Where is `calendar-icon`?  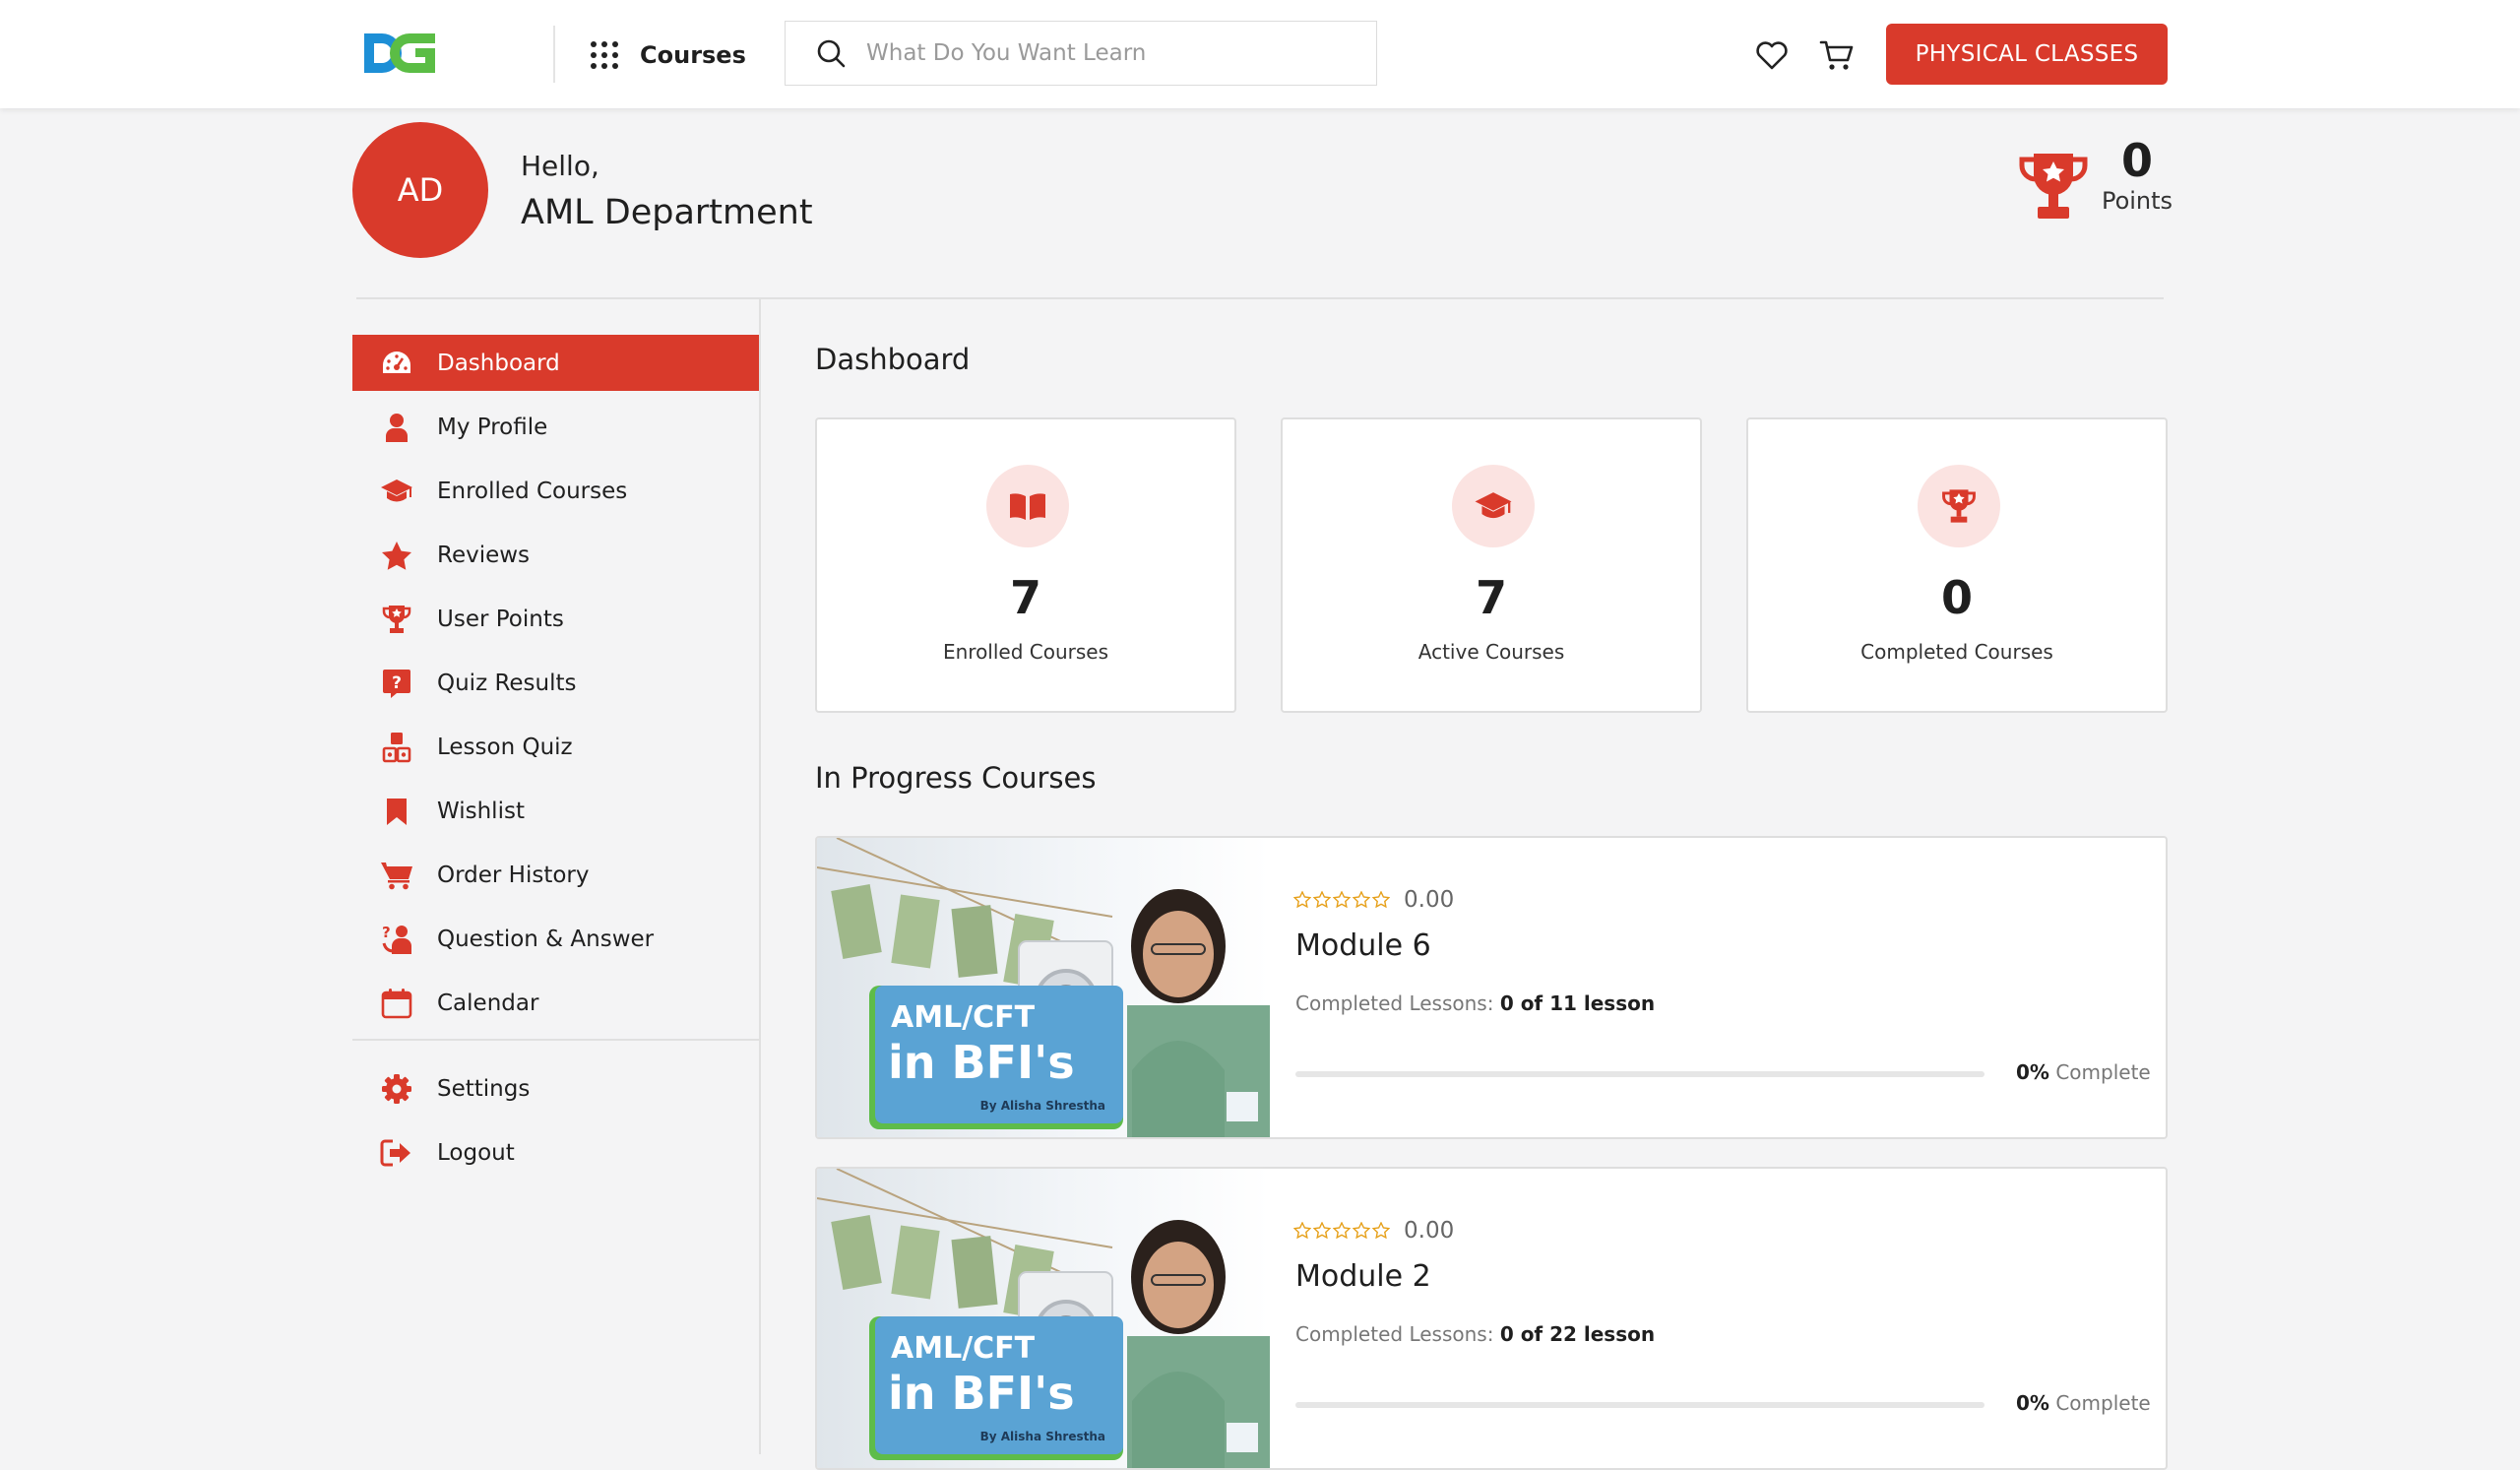
calendar-icon is located at coordinates (396, 1003).